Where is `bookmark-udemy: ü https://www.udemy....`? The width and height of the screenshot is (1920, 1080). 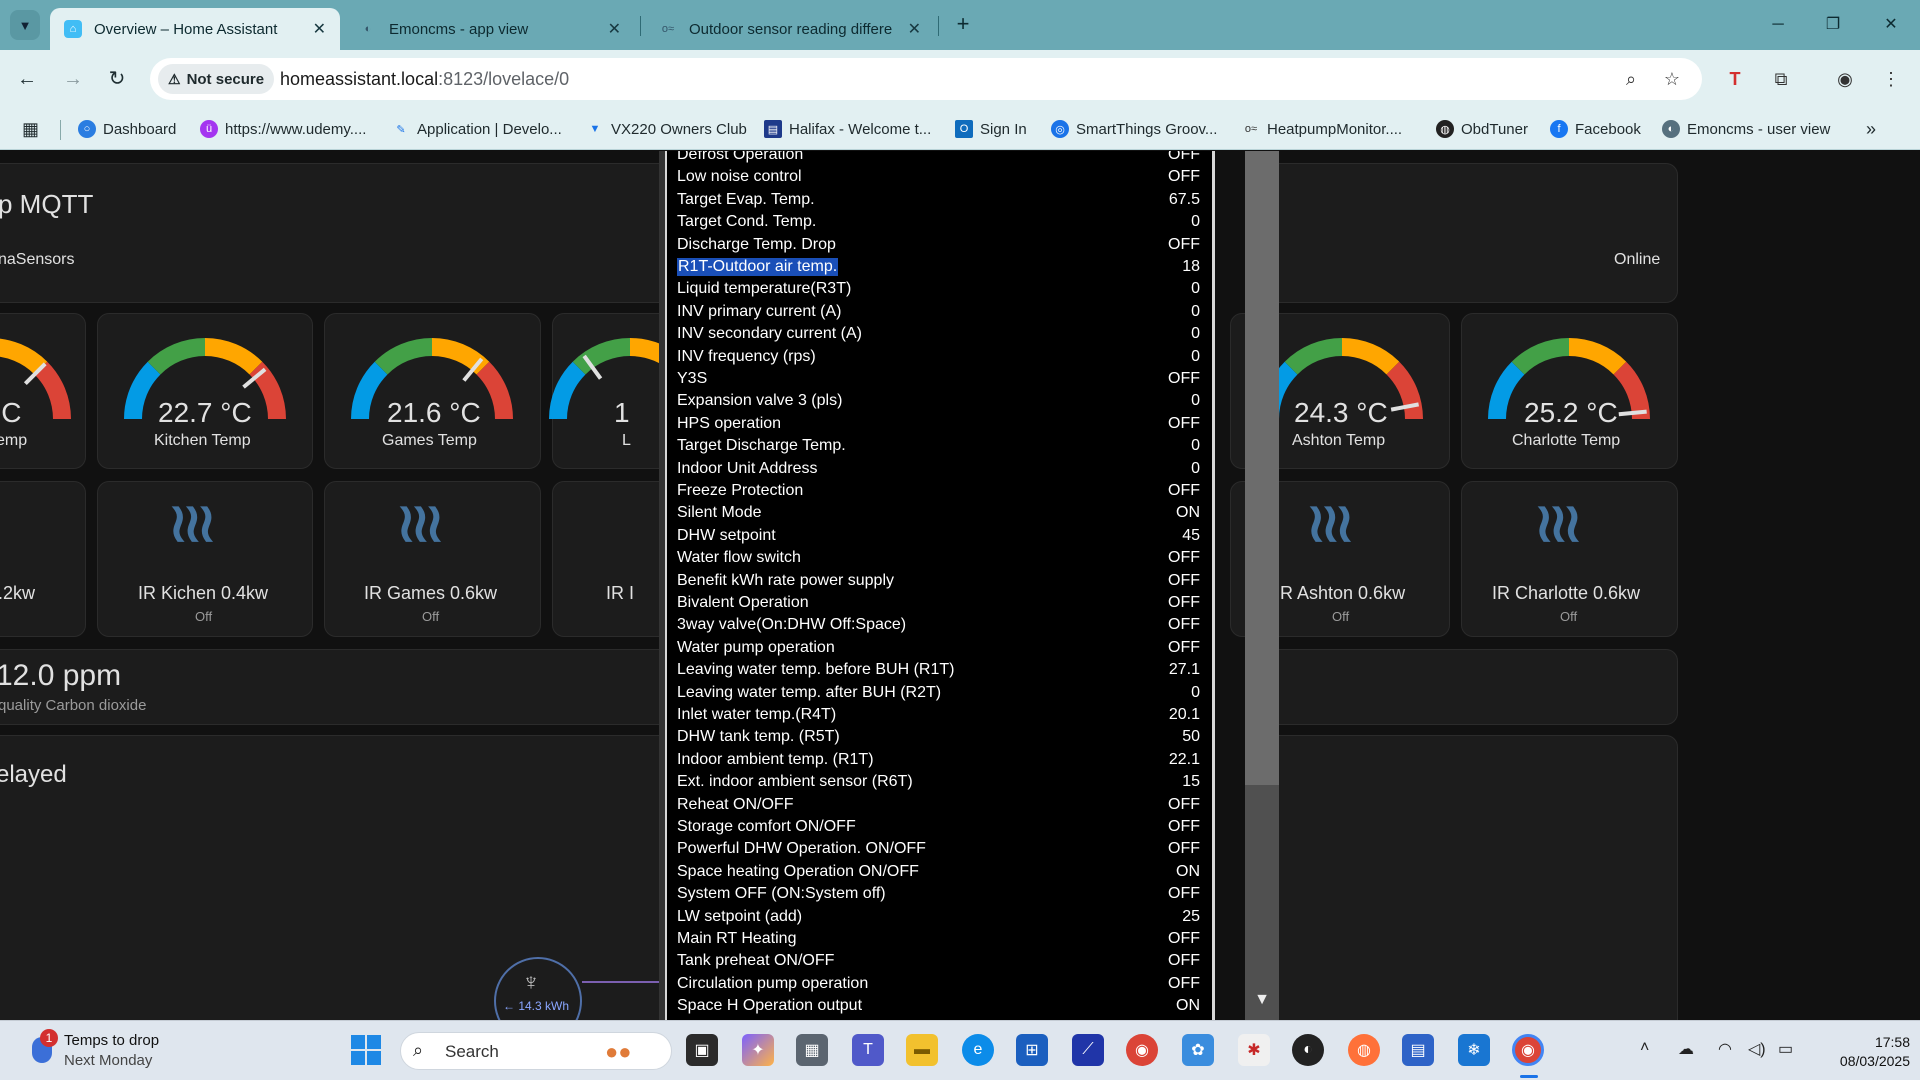
bookmark-udemy: ü https://www.udemy.... is located at coordinates (283, 129).